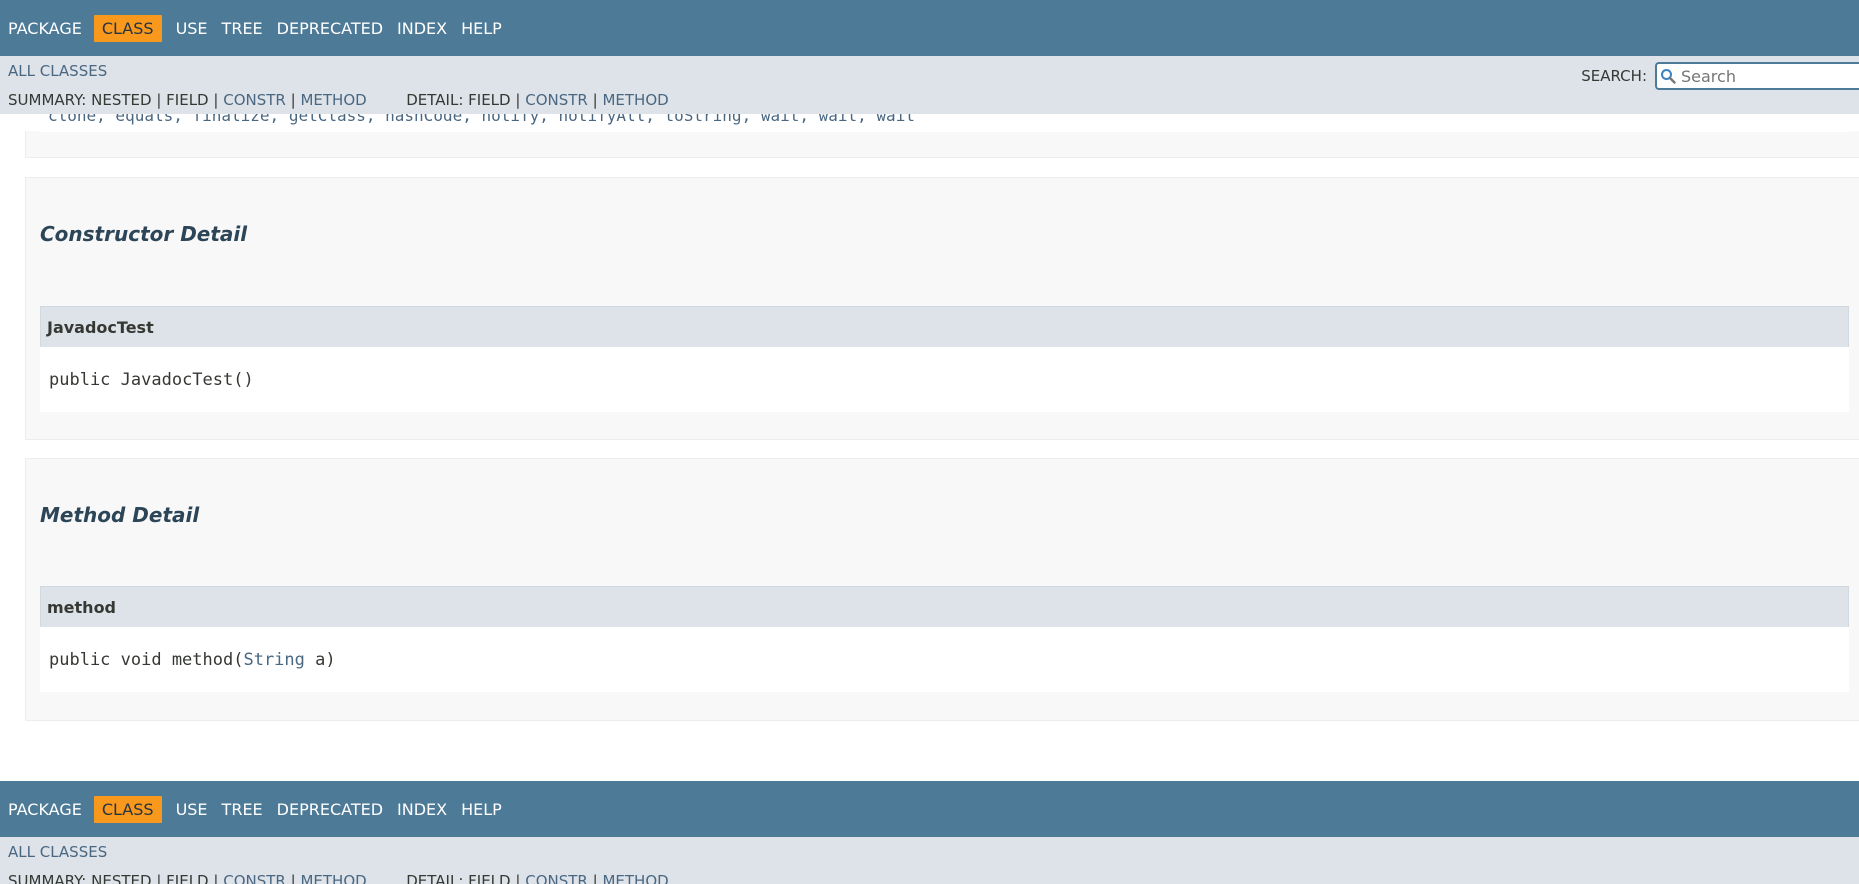 The width and height of the screenshot is (1859, 884). I want to click on bottom-nav-class: CLASS, so click(127, 809).